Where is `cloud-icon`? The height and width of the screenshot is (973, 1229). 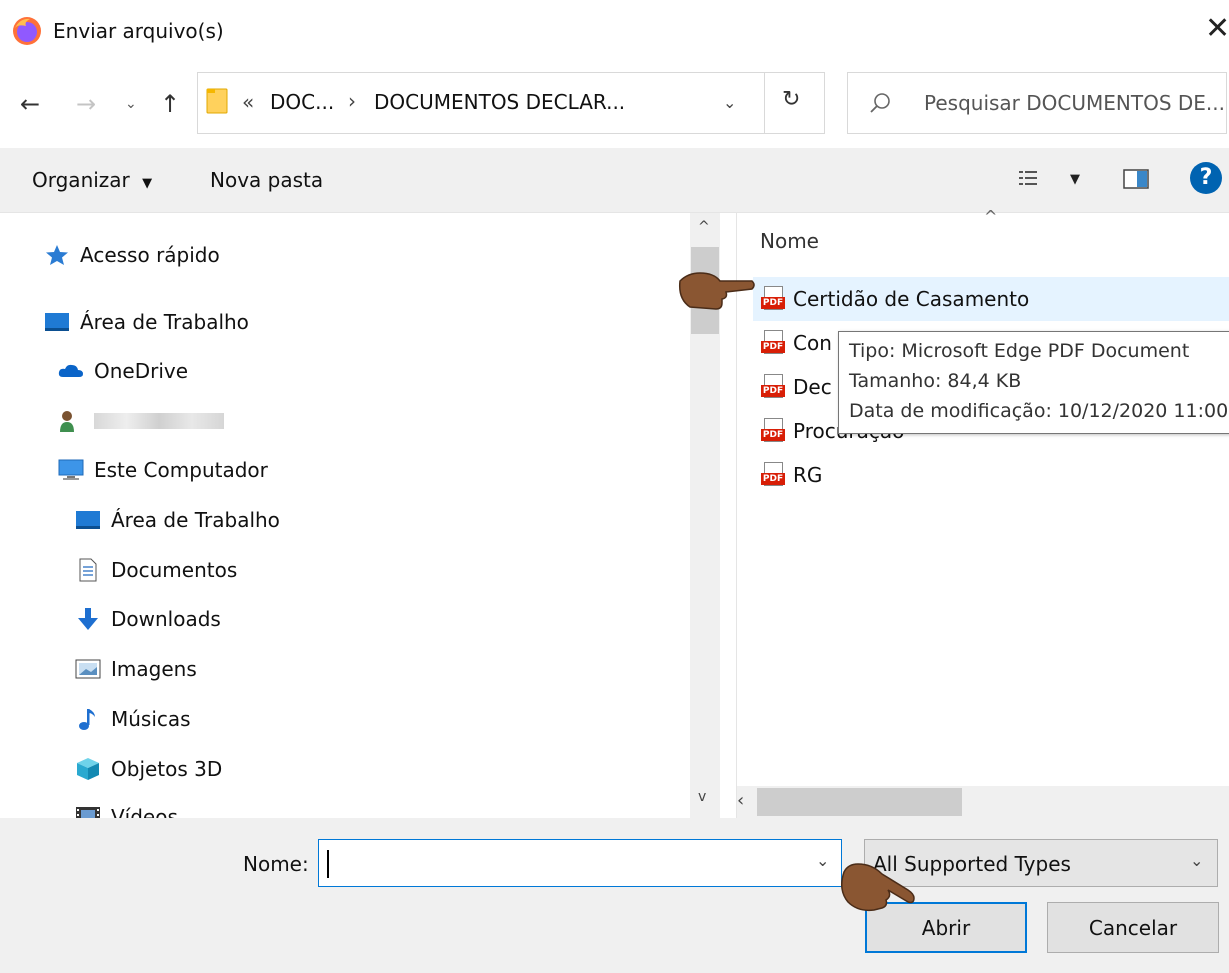
cloud-icon is located at coordinates (71, 371).